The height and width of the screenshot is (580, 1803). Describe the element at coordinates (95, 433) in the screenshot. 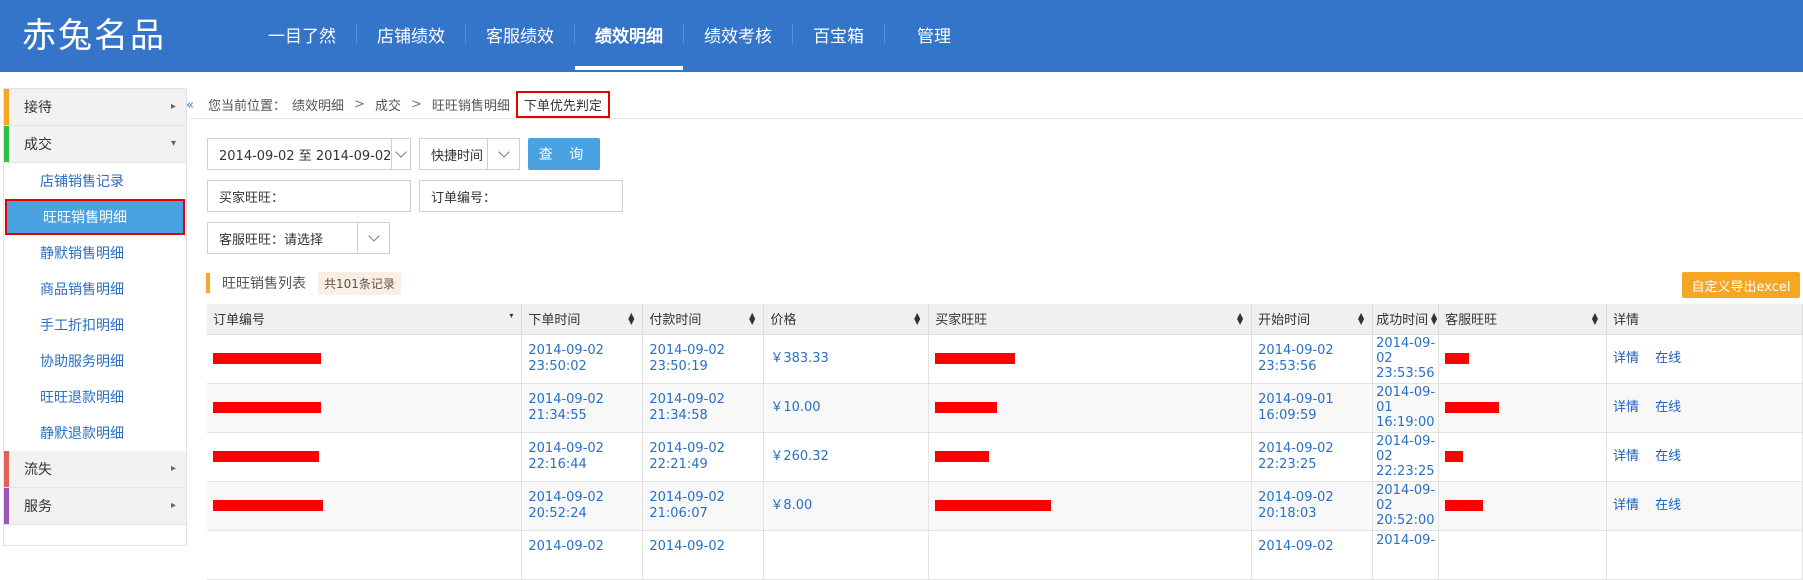

I see `sidebar-item-silent-refund: 静默退款明细` at that location.